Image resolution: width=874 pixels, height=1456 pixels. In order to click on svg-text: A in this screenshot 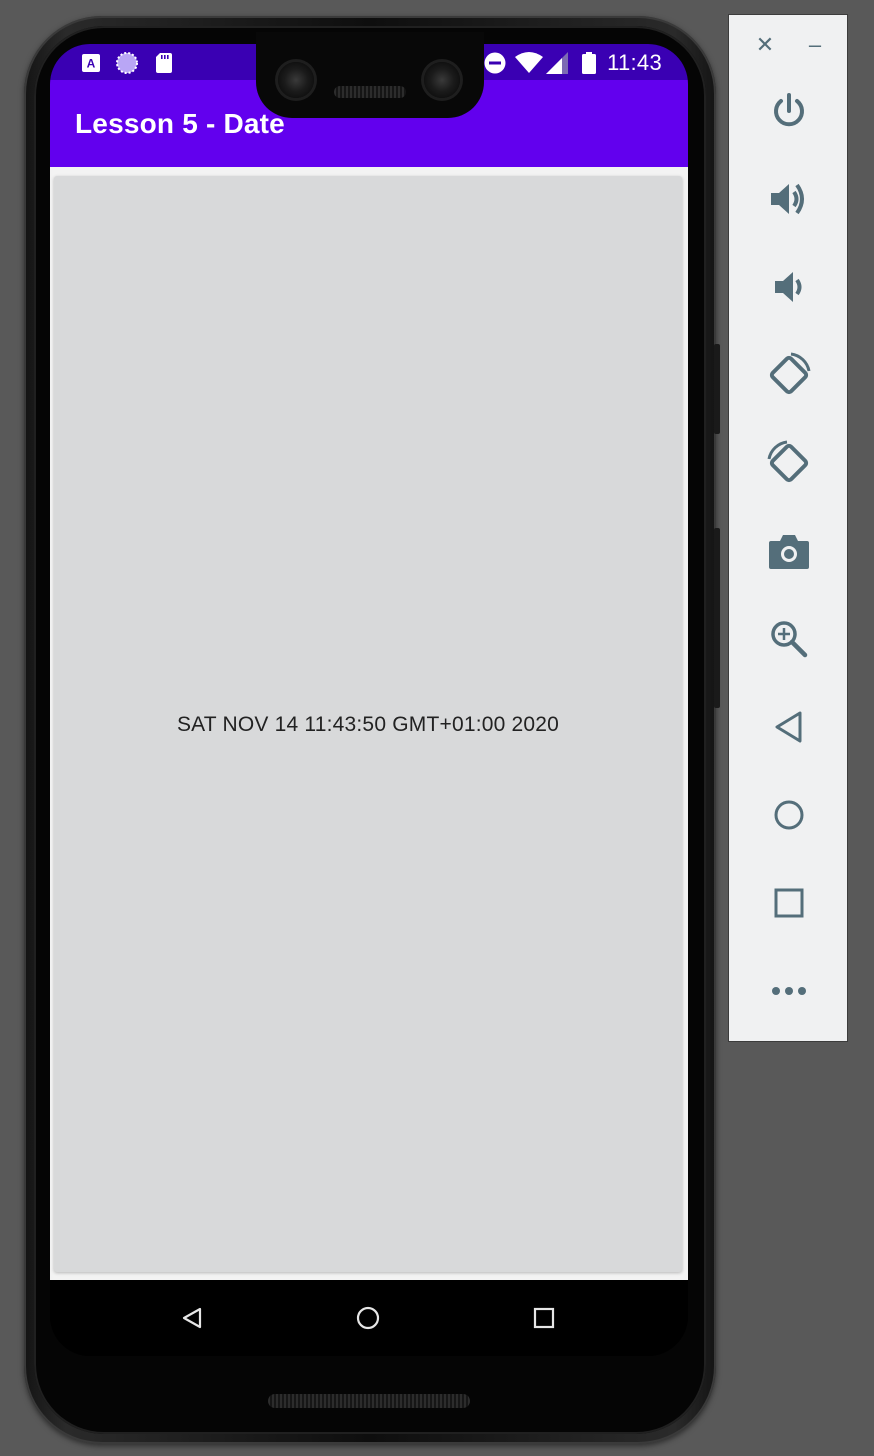, I will do `click(91, 64)`.